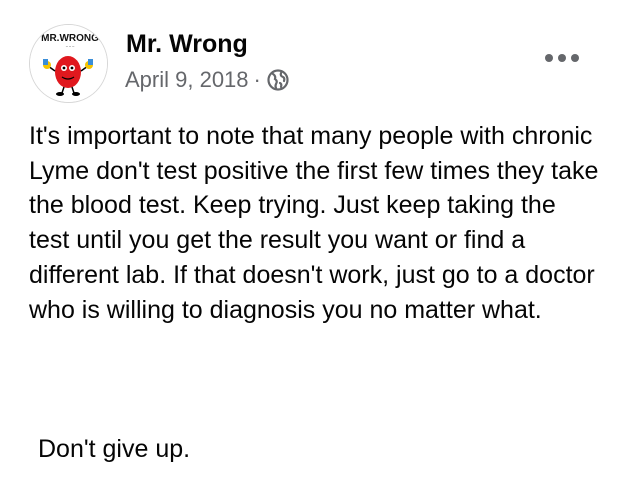 The height and width of the screenshot is (492, 622). I want to click on post-closing-line: Don't give up., so click(114, 449).